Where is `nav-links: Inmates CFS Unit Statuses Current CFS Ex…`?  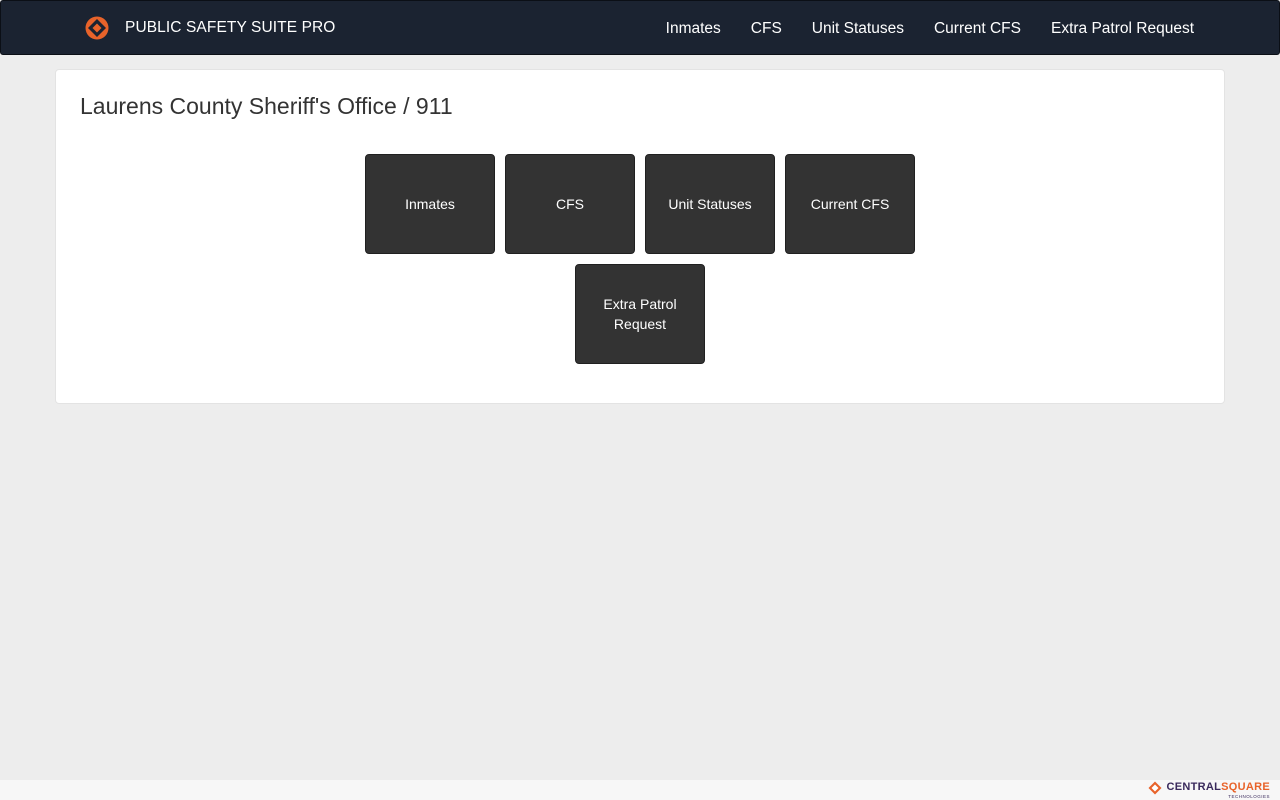 nav-links: Inmates CFS Unit Statuses Current CFS Ex… is located at coordinates (930, 28).